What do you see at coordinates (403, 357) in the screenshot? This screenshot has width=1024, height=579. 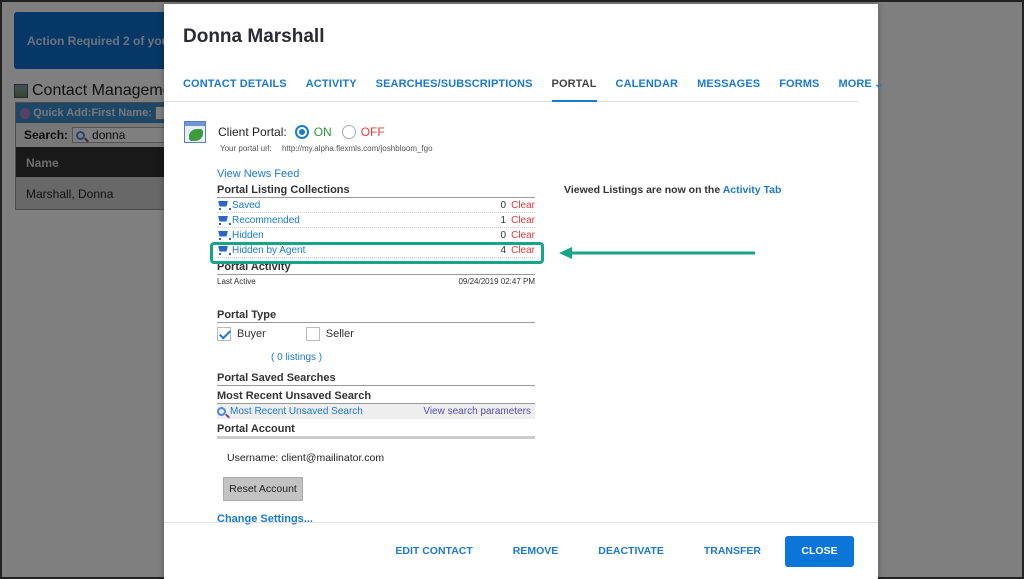 I see `listings-link: ( 0 listings )` at bounding box center [403, 357].